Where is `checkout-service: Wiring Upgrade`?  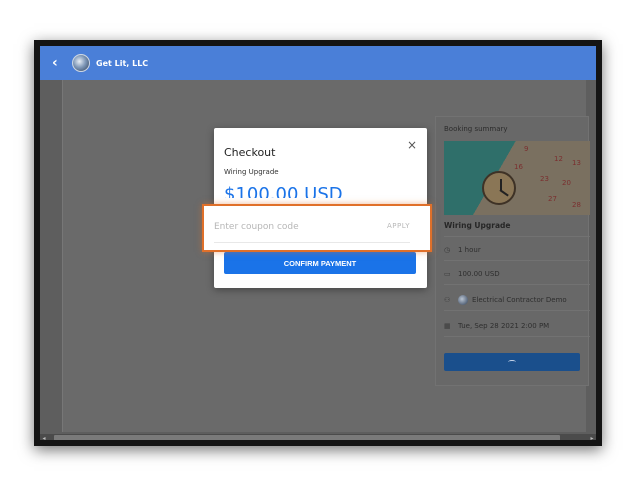
checkout-service: Wiring Upgrade is located at coordinates (251, 172).